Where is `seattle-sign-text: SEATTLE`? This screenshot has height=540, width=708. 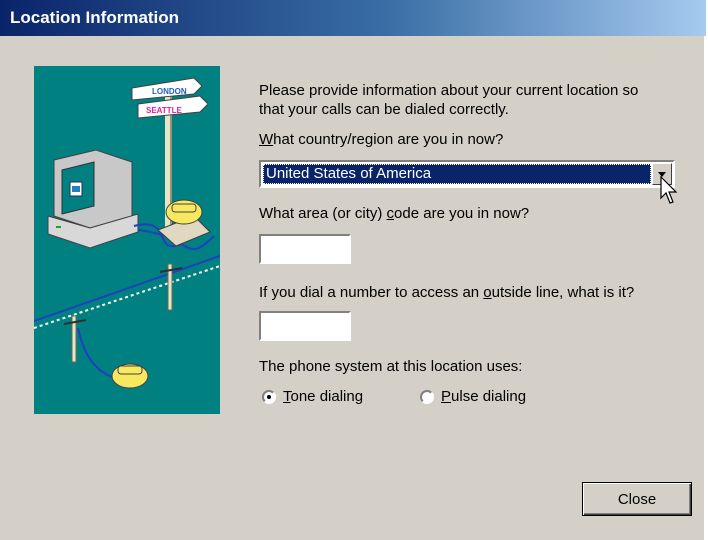 seattle-sign-text: SEATTLE is located at coordinates (164, 110).